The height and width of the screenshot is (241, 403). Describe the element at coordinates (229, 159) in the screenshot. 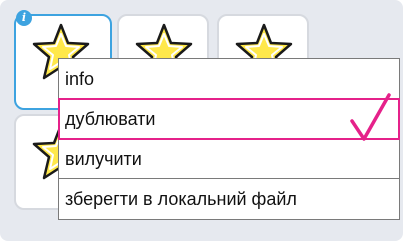

I see `menu-item-delete: вилучити` at that location.